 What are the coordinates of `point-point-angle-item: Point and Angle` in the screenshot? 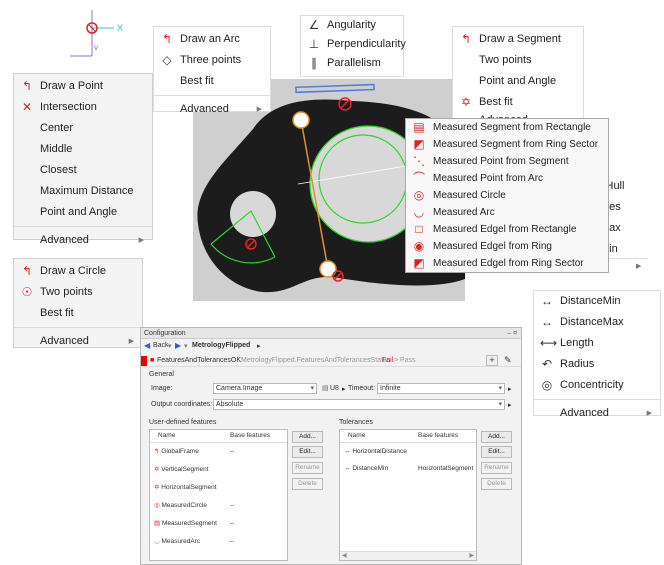 It's located at (83, 212).